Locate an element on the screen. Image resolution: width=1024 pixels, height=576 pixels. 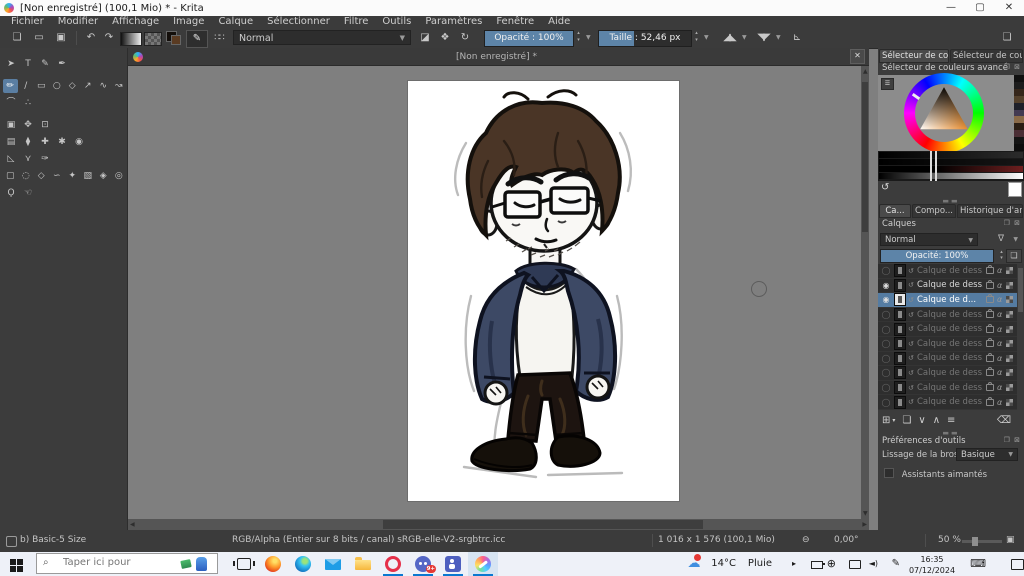
blending-mode-select: ▼ Normal is located at coordinates (322, 37).